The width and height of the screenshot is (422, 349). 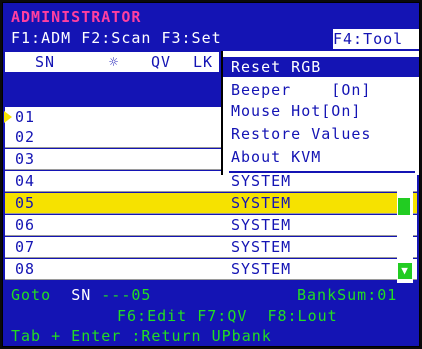 What do you see at coordinates (25, 159) in the screenshot?
I see `row-sn: 03` at bounding box center [25, 159].